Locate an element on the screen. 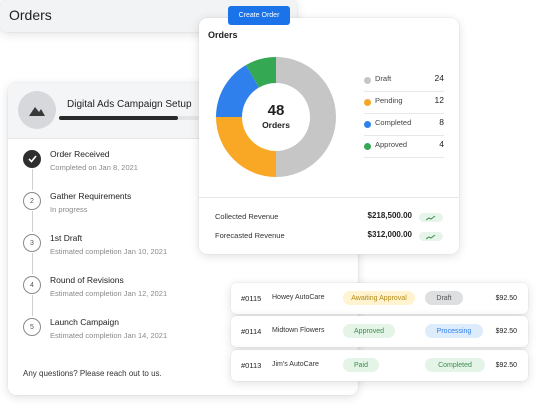 This screenshot has height=418, width=560. revenue-row: Forecasted Revenue $312,000.00 is located at coordinates (329, 237).